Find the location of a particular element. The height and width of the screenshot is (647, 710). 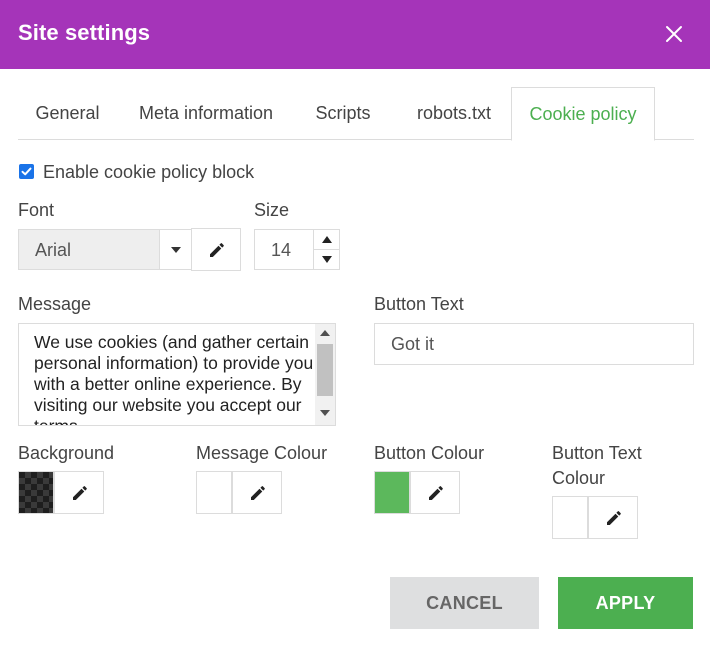

message-colour-edit-button is located at coordinates (257, 492).